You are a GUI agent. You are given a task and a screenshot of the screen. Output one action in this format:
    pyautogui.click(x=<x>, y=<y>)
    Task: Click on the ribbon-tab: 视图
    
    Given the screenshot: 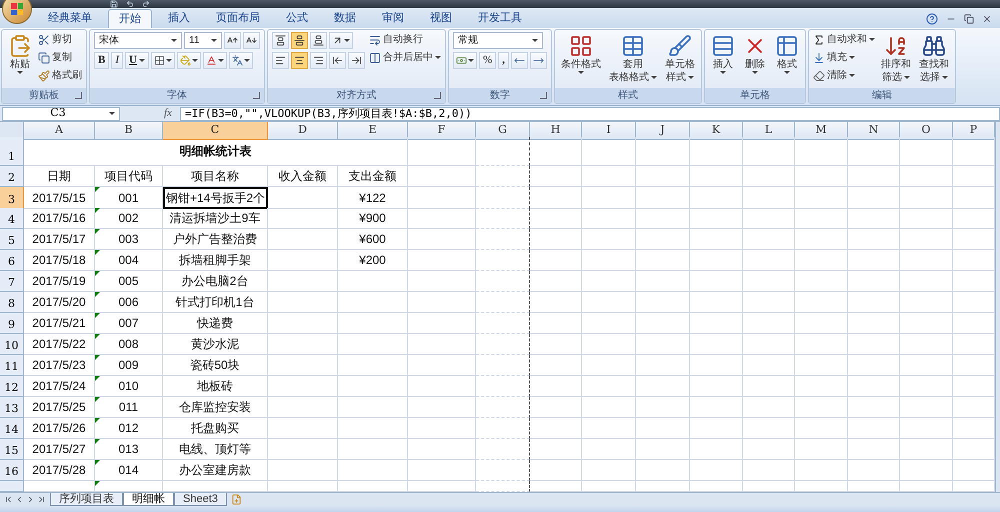 What is the action you would take?
    pyautogui.click(x=441, y=18)
    